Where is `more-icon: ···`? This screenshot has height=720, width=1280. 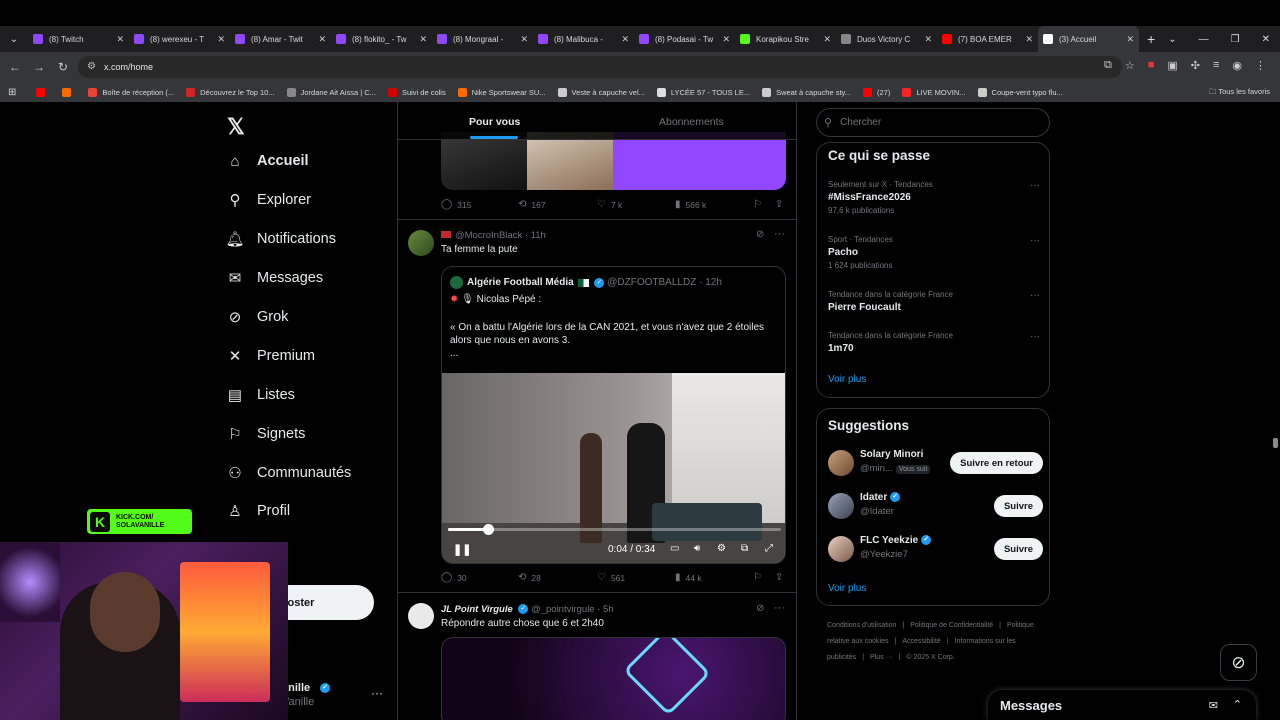 more-icon: ··· is located at coordinates (377, 693).